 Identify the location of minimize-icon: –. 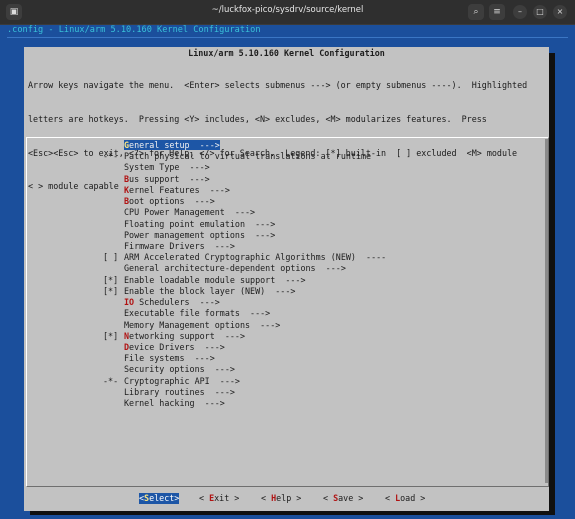
(520, 12).